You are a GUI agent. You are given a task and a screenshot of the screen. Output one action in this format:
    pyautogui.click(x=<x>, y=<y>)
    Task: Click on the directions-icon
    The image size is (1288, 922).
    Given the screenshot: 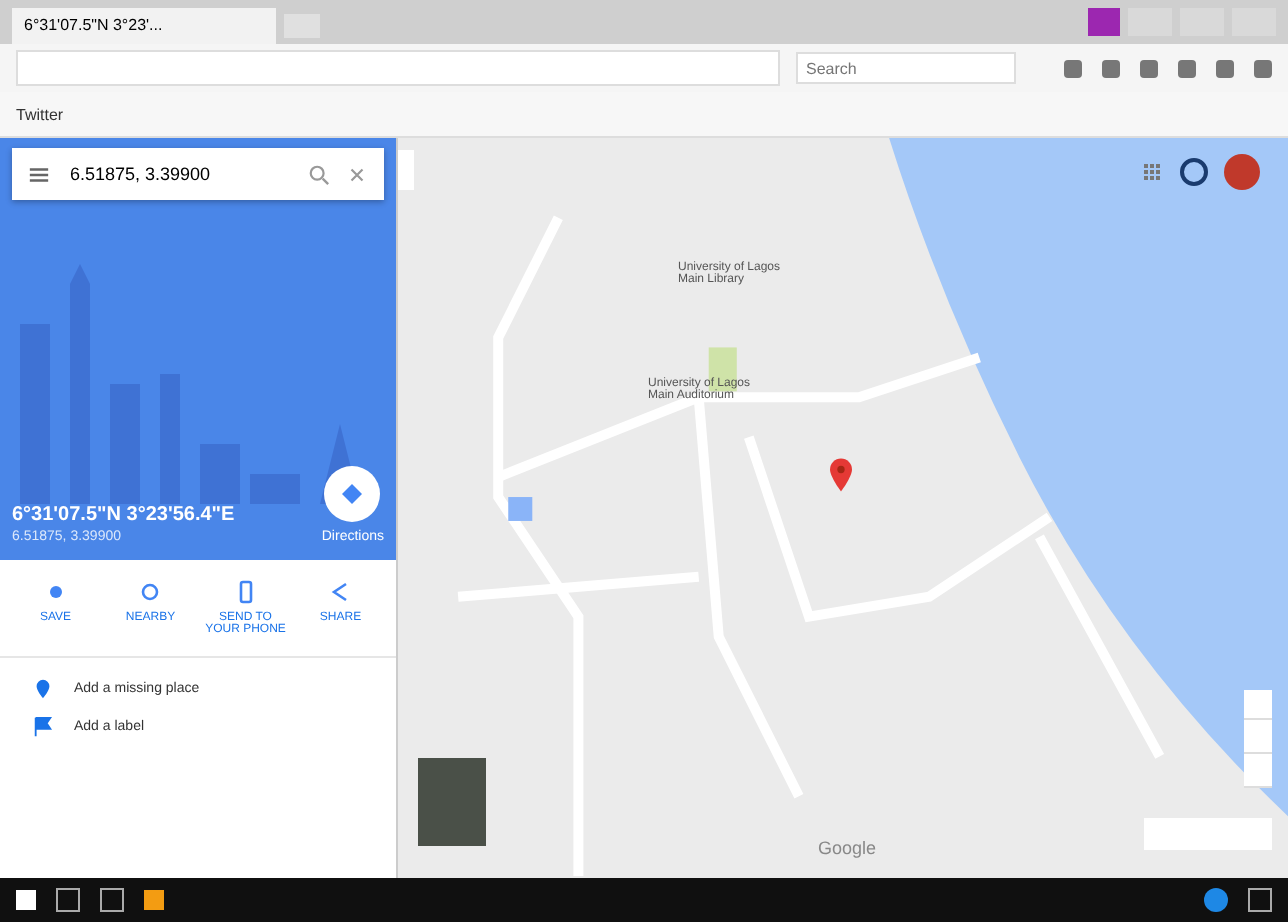 What is the action you would take?
    pyautogui.click(x=352, y=494)
    